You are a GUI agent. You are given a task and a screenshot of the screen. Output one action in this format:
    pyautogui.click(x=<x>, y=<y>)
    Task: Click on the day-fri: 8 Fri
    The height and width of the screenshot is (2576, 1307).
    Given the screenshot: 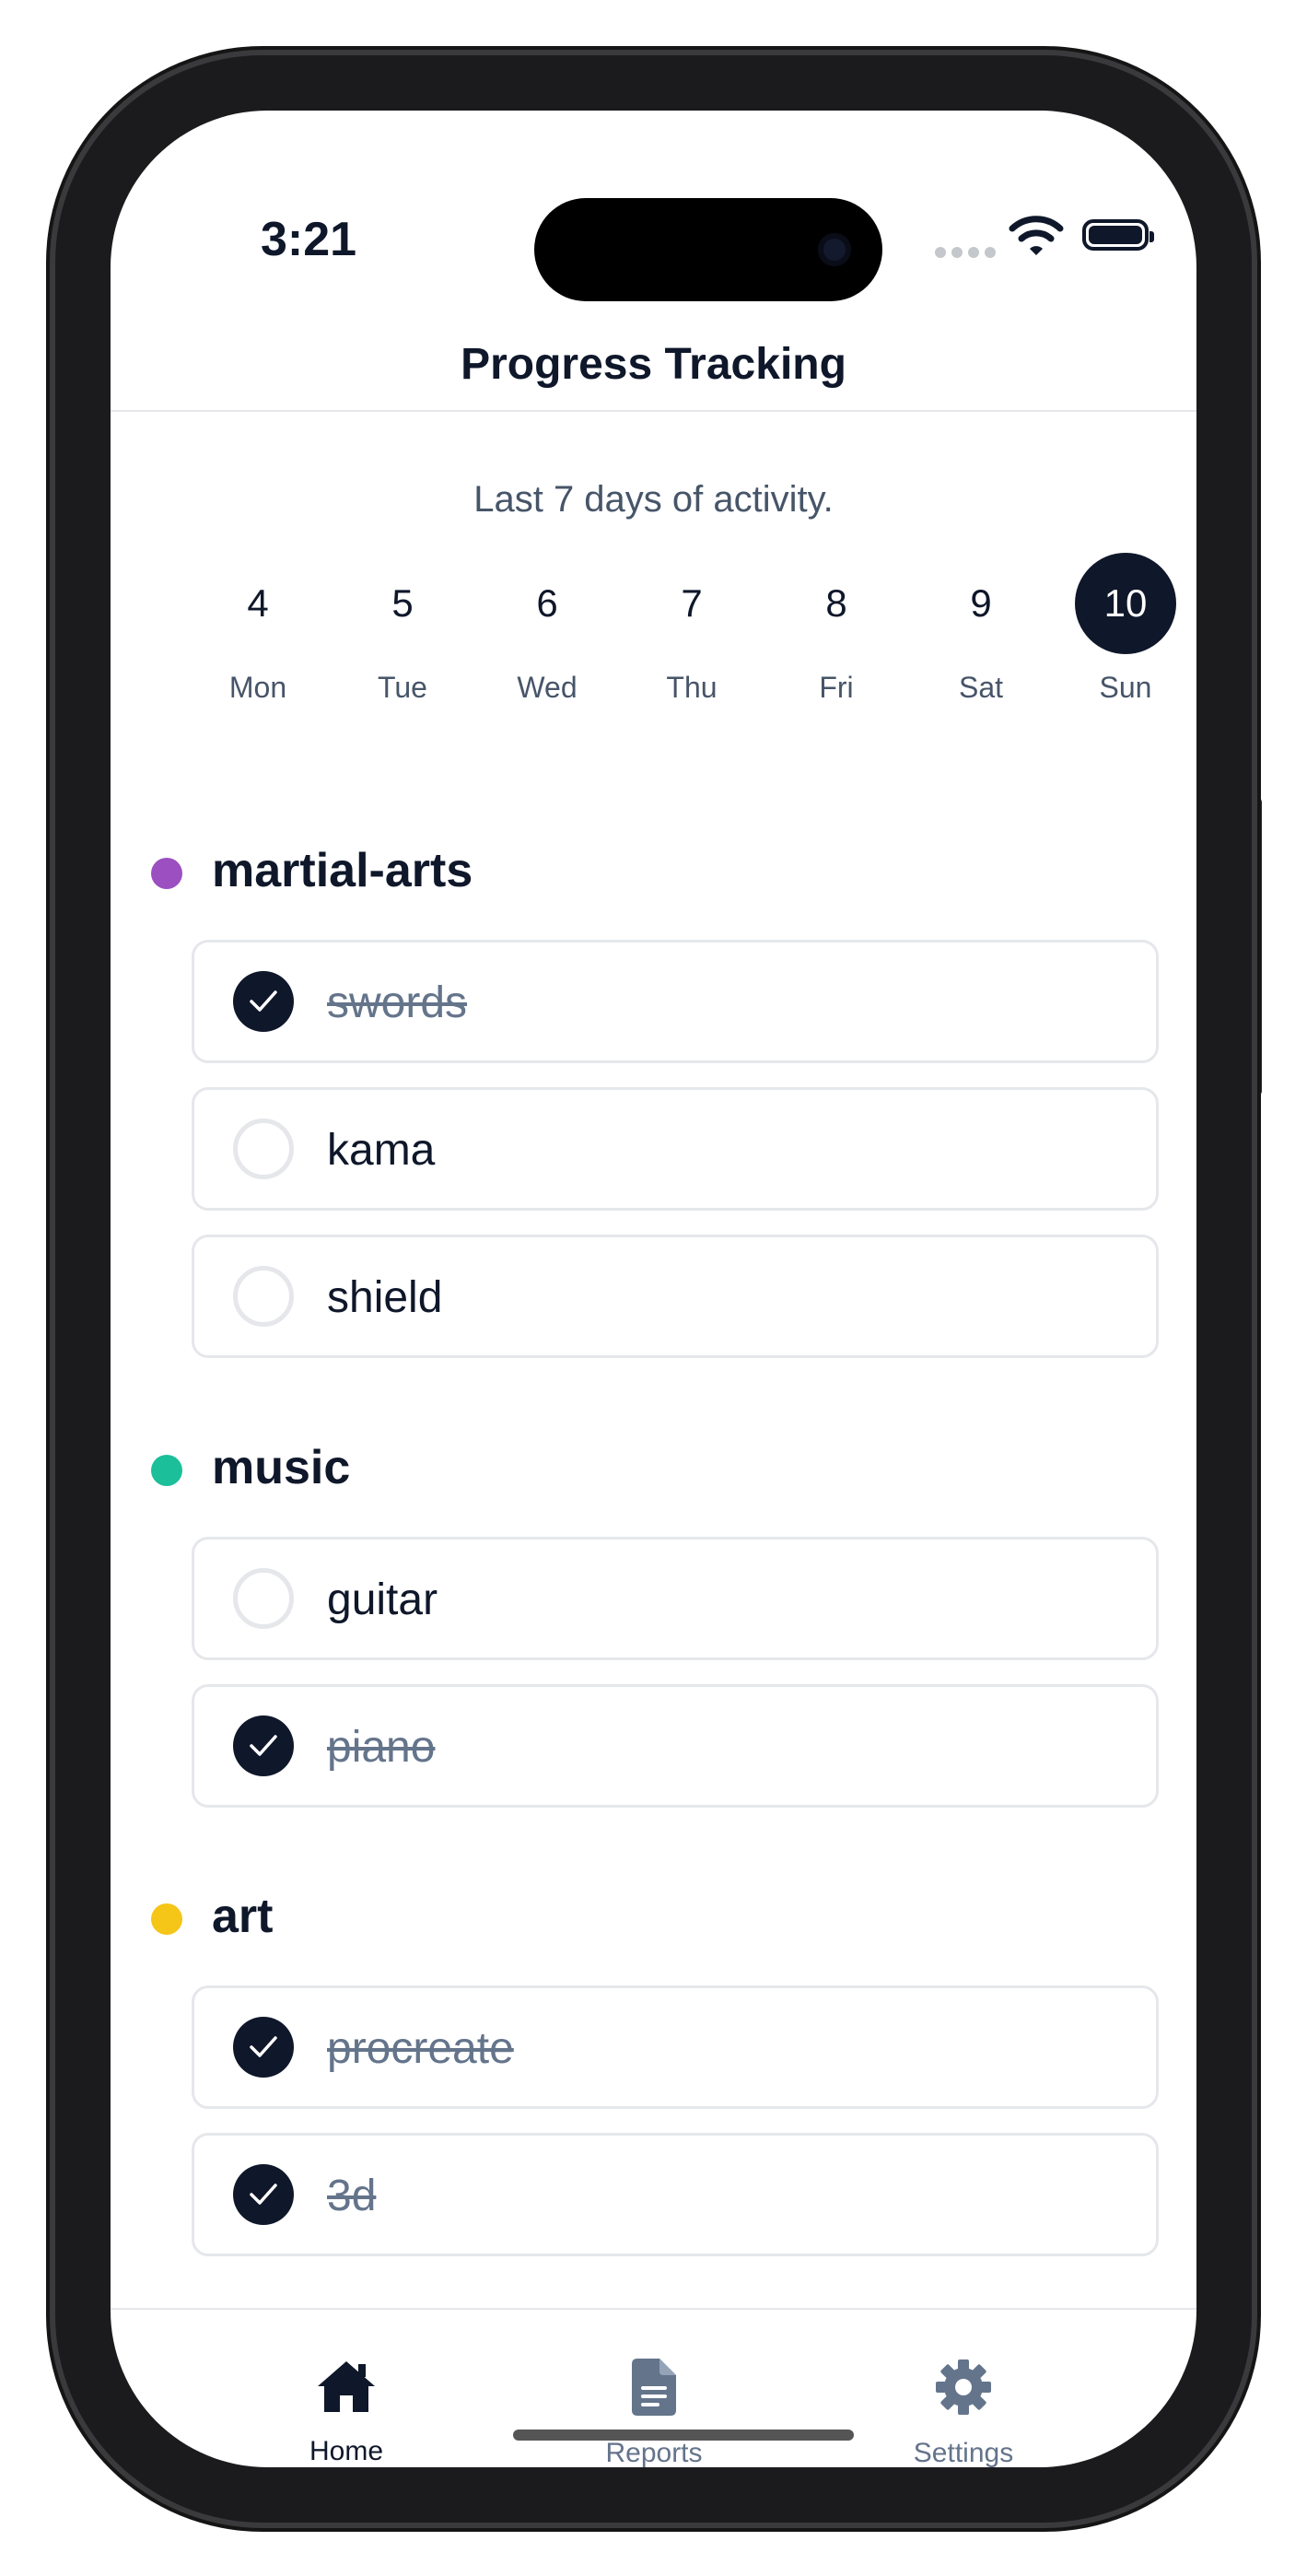 What is the action you would take?
    pyautogui.click(x=837, y=631)
    